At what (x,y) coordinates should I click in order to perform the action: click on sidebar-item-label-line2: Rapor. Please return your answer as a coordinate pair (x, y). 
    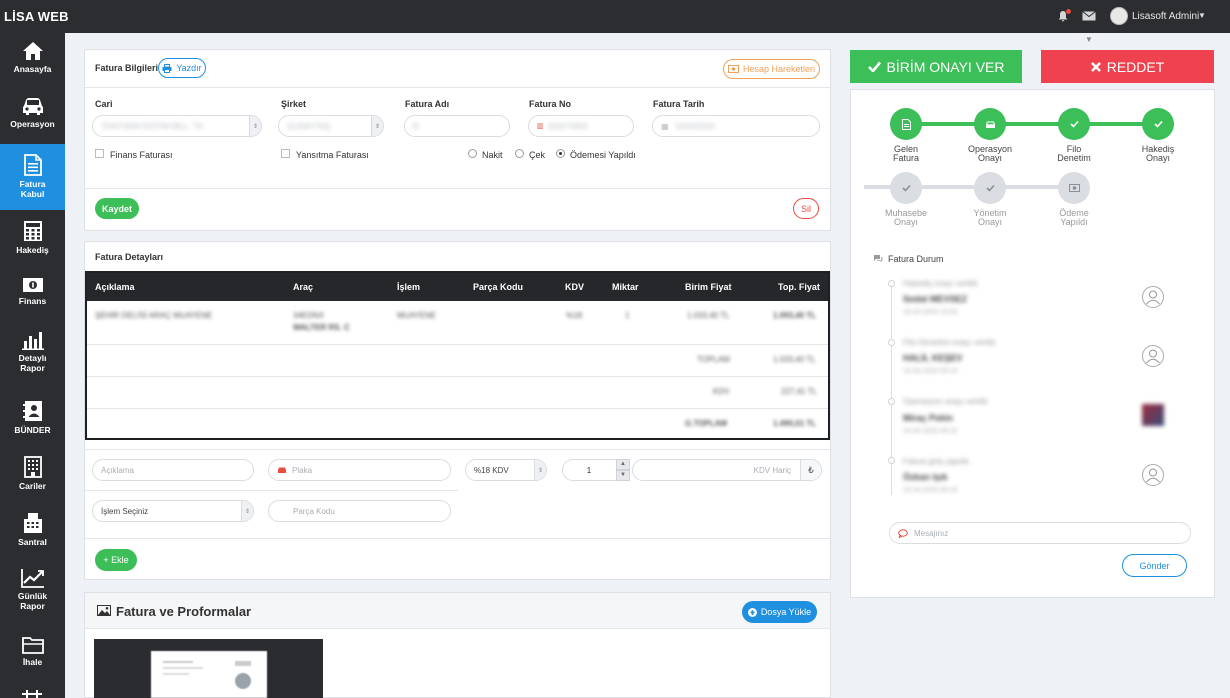
    Looking at the image, I should click on (32, 368).